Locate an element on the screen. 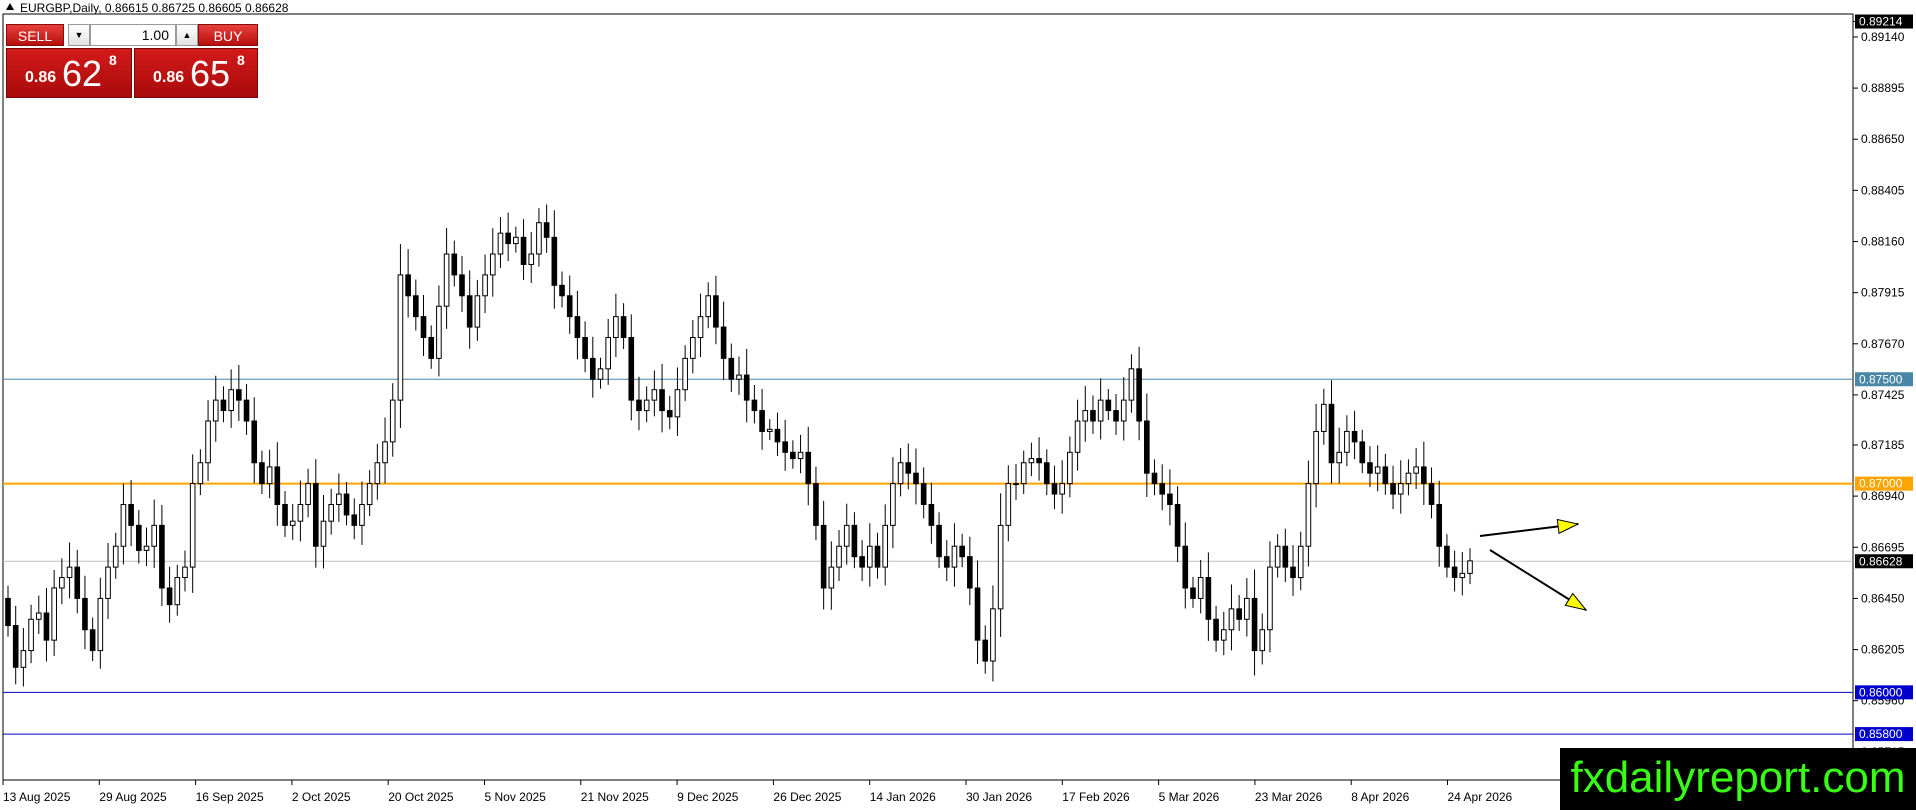 This screenshot has height=810, width=1916. sell-price-display: 0.86 62 8 is located at coordinates (69, 73).